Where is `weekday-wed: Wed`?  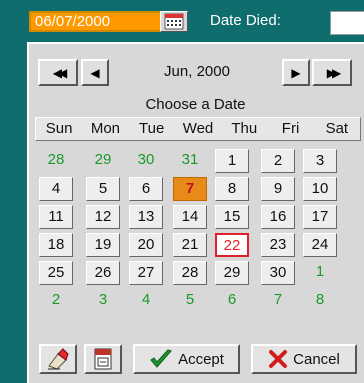 weekday-wed: Wed is located at coordinates (198, 128).